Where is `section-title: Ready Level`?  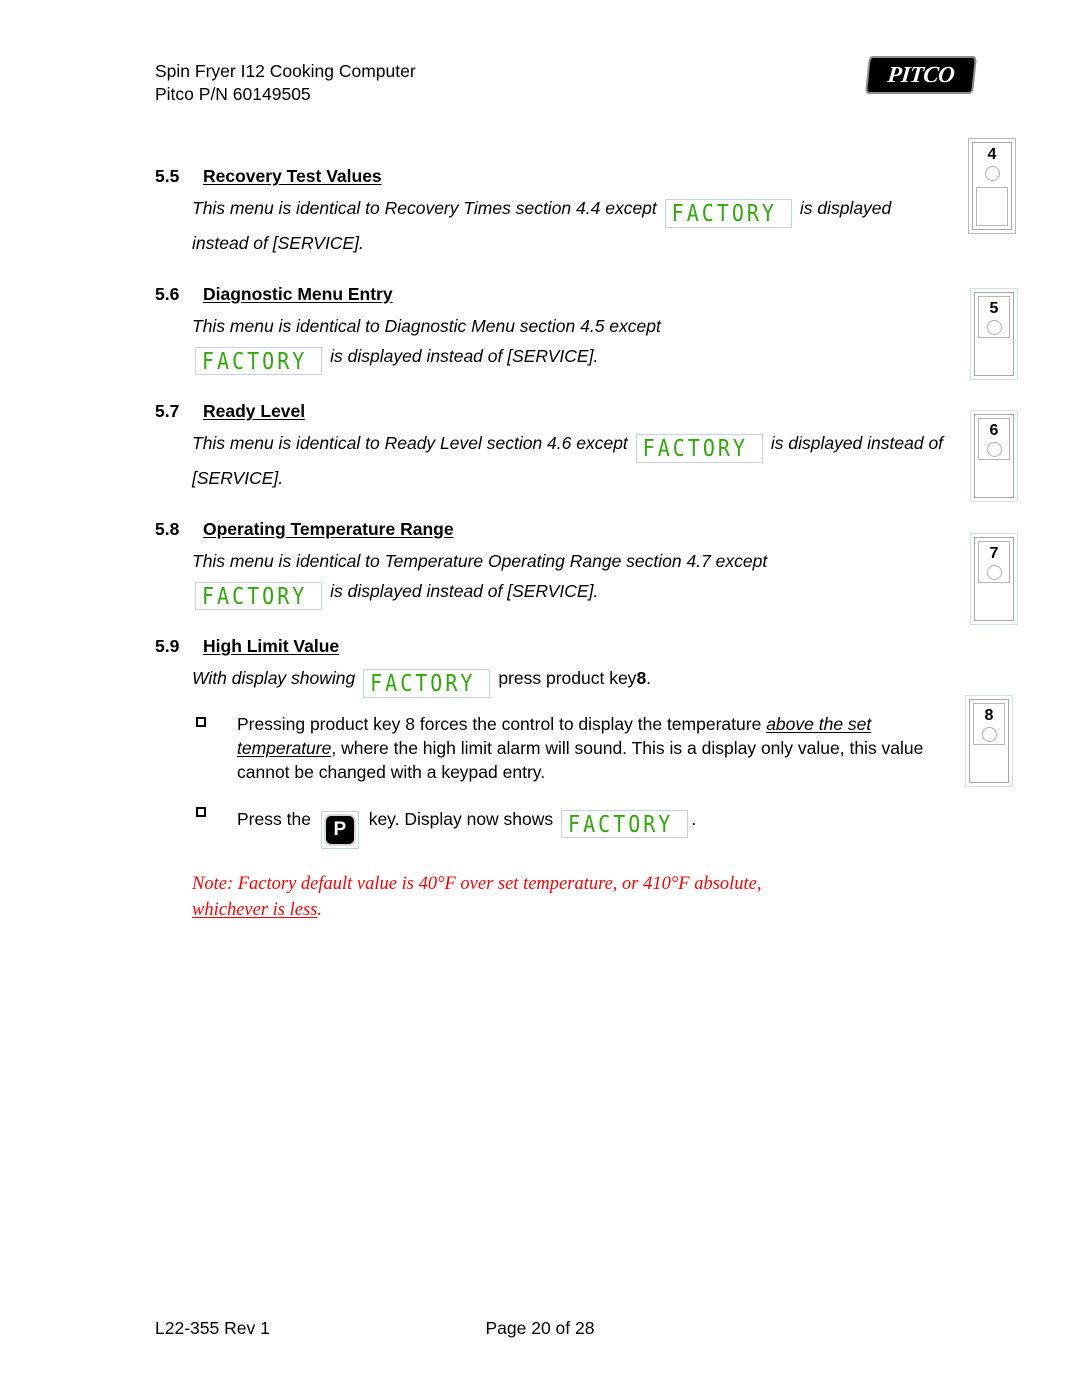 section-title: Ready Level is located at coordinates (254, 411).